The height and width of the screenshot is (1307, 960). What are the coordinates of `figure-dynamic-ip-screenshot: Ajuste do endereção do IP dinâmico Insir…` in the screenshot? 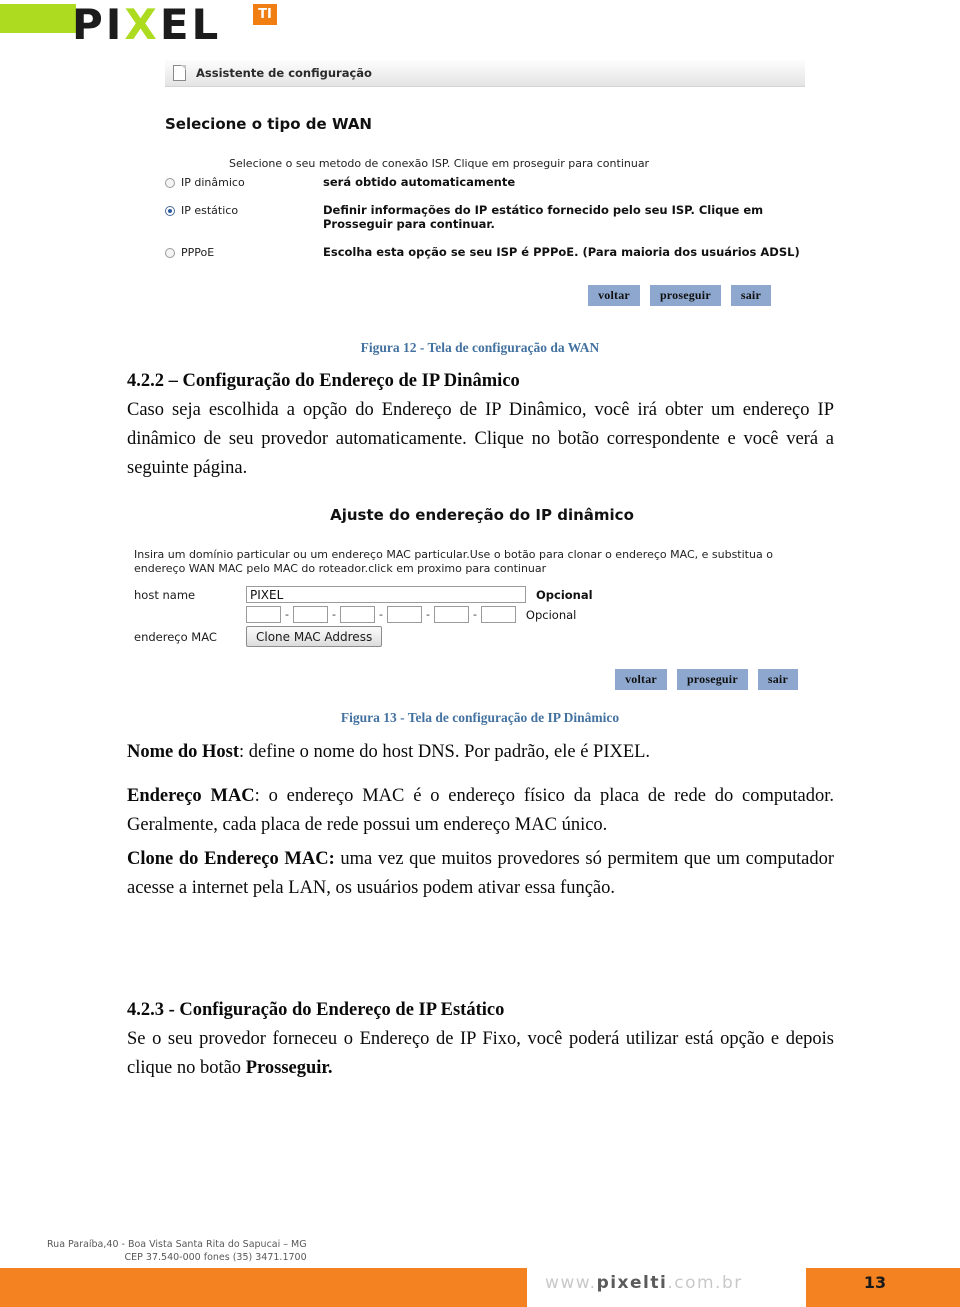 It's located at (482, 591).